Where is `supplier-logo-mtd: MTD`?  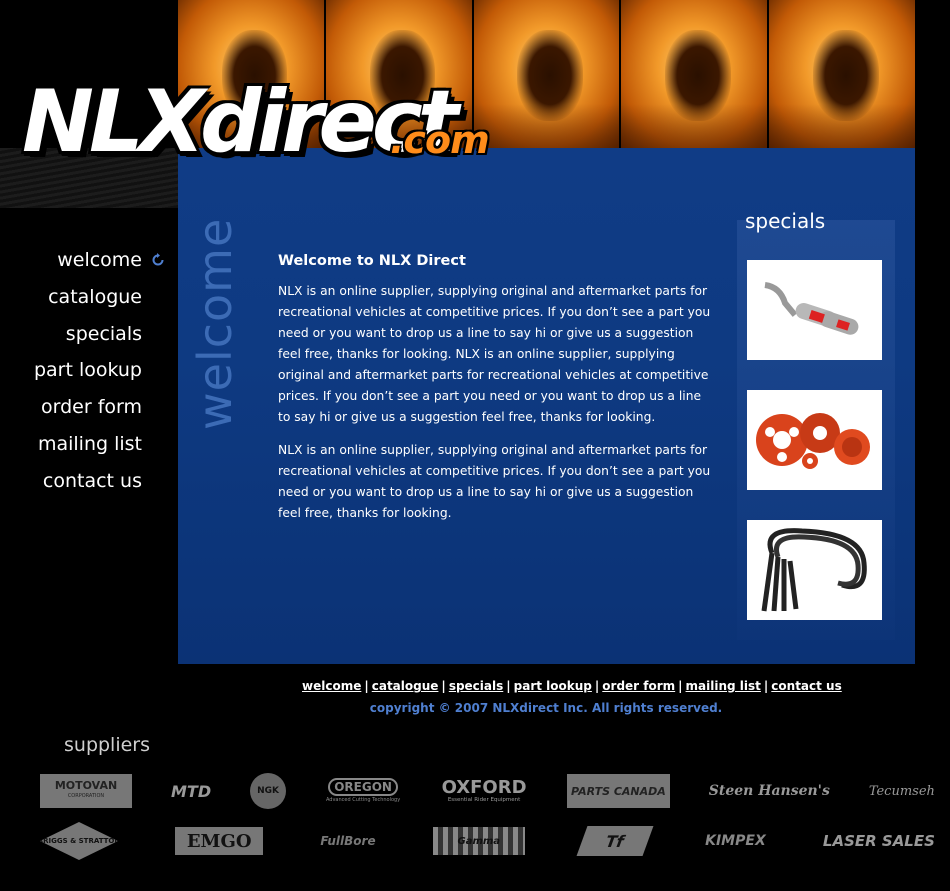
supplier-logo-mtd: MTD is located at coordinates (191, 791).